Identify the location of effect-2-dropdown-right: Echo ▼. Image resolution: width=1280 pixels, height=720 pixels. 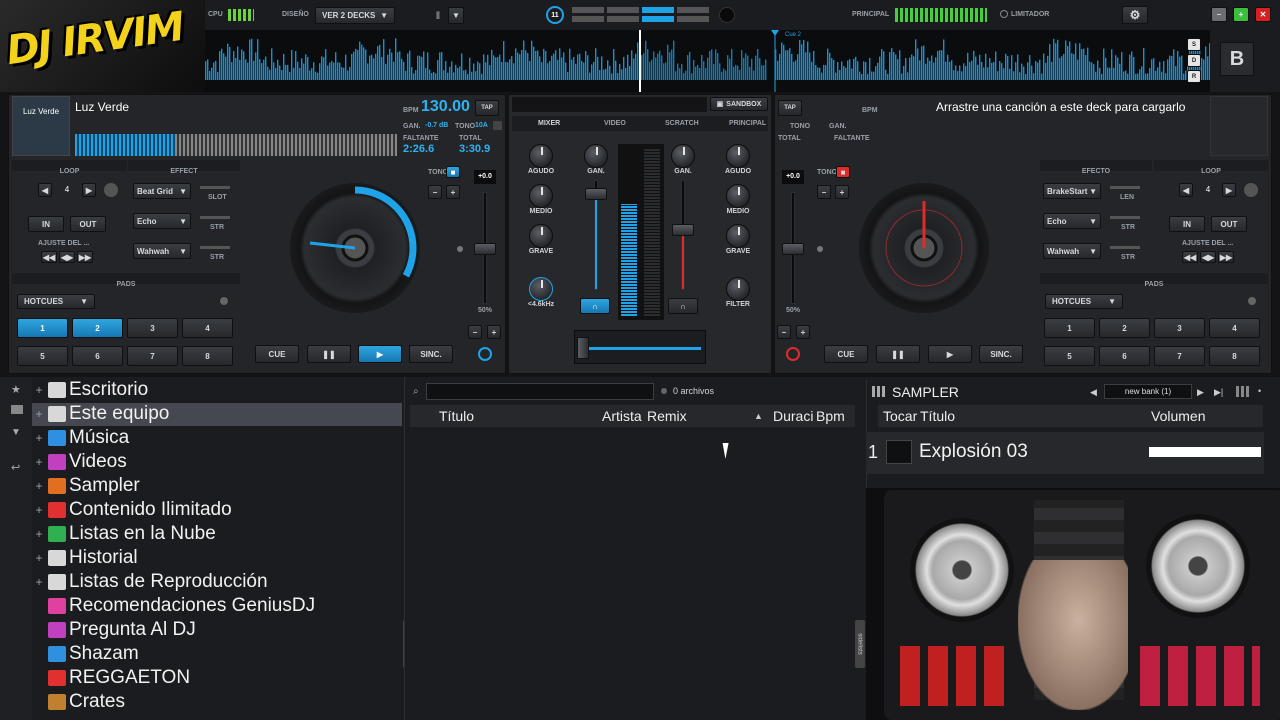
(1072, 221).